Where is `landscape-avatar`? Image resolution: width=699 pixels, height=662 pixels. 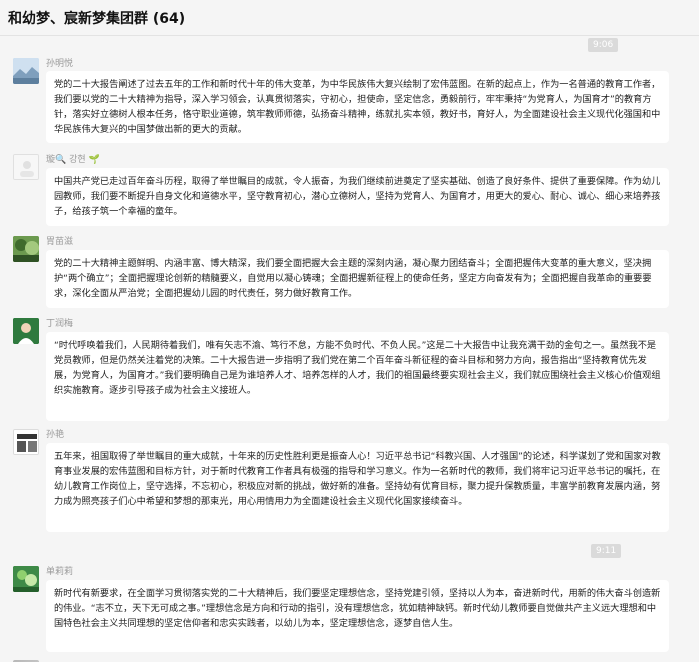 landscape-avatar is located at coordinates (26, 71).